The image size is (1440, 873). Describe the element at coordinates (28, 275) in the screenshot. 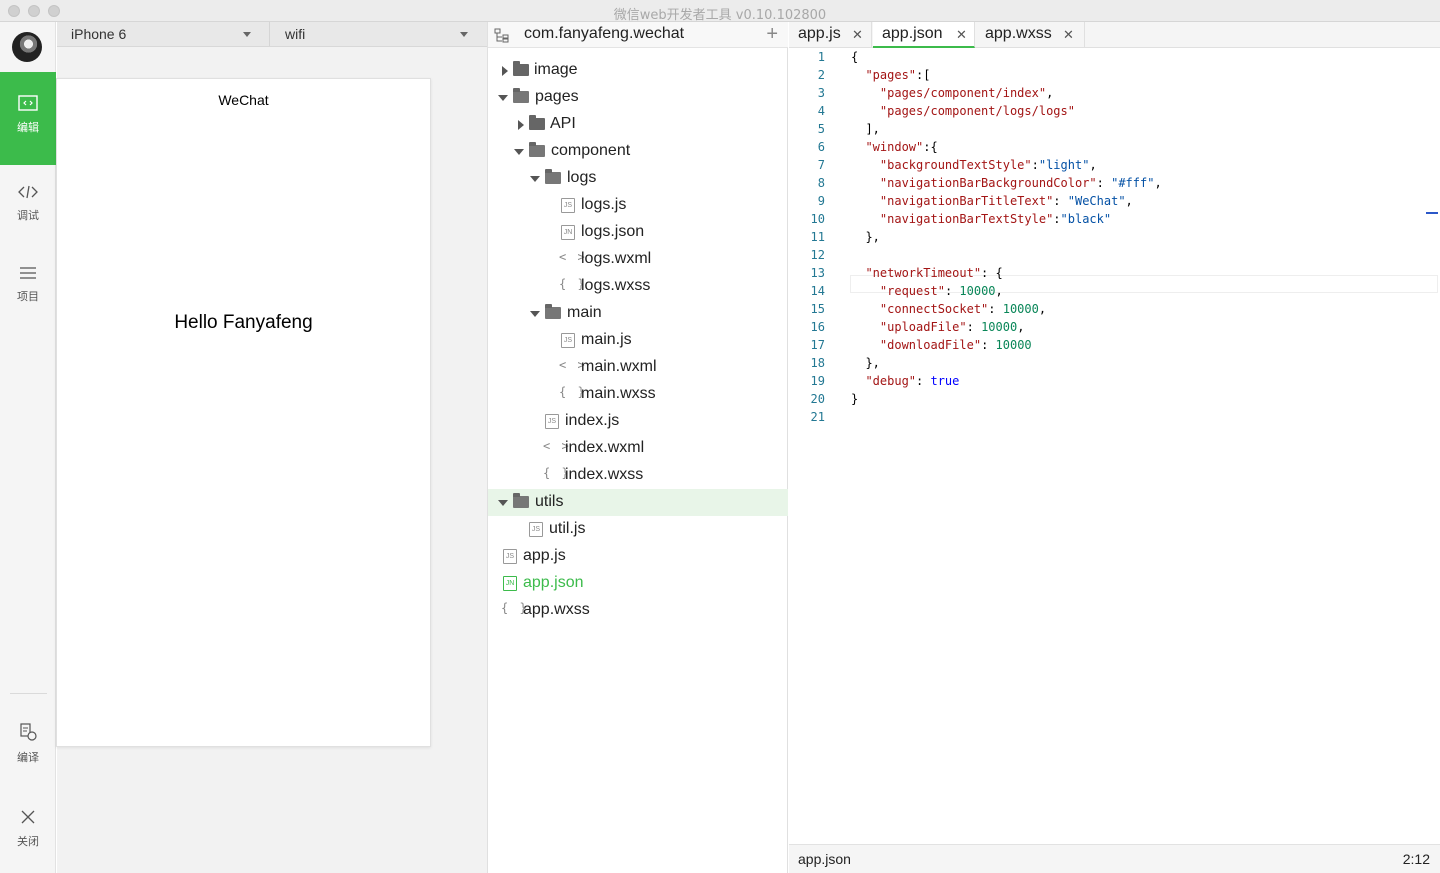

I see `menu-lines-icon` at that location.